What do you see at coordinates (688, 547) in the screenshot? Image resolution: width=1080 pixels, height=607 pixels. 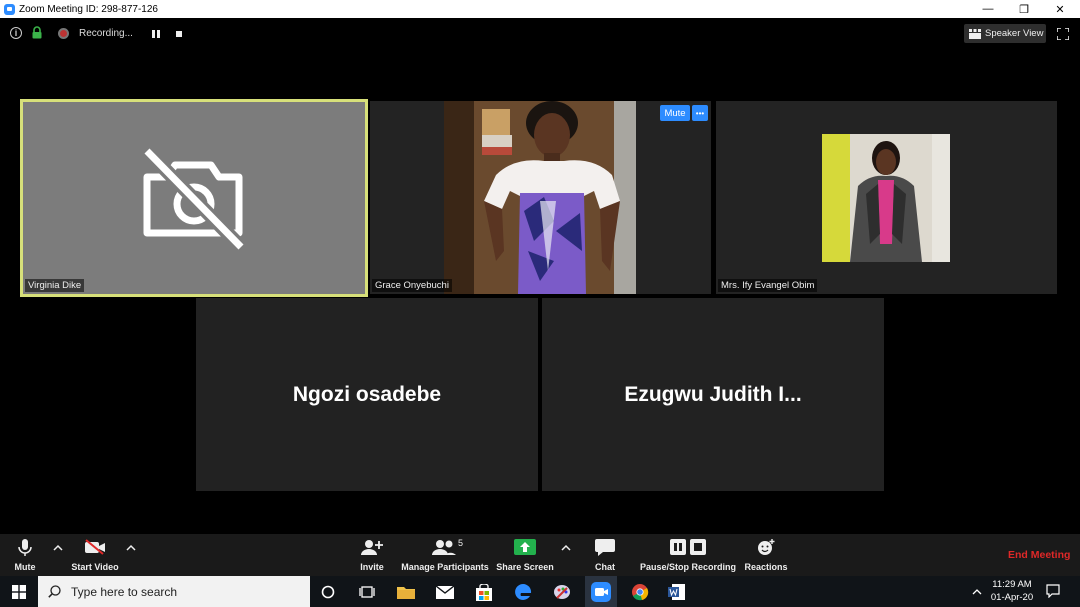 I see `pause-stop-recording-icon` at bounding box center [688, 547].